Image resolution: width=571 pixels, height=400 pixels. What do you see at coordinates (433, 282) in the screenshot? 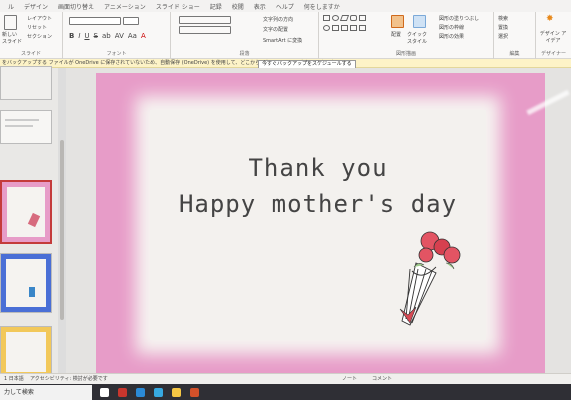
I see `rose-bouquet-image` at bounding box center [433, 282].